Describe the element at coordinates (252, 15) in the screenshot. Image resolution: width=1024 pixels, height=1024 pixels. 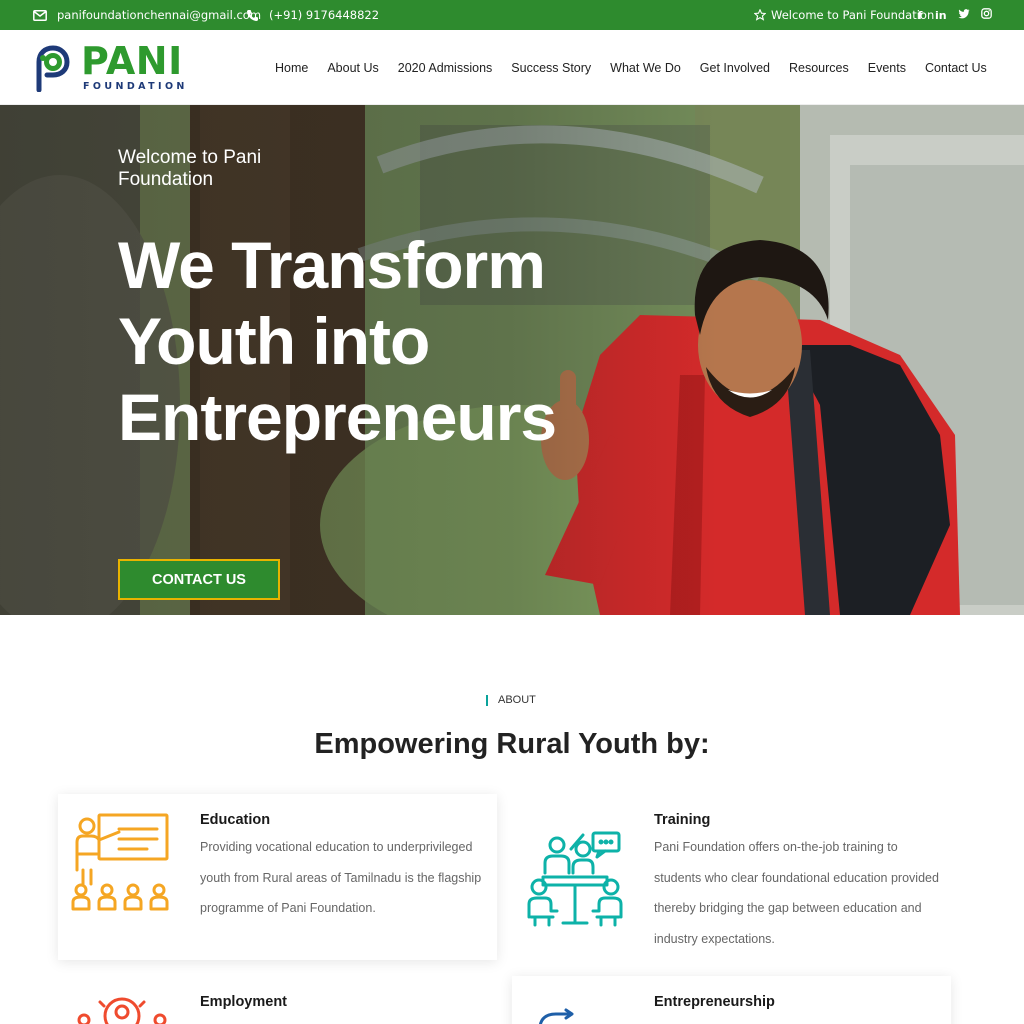
I see `phone-icon` at that location.